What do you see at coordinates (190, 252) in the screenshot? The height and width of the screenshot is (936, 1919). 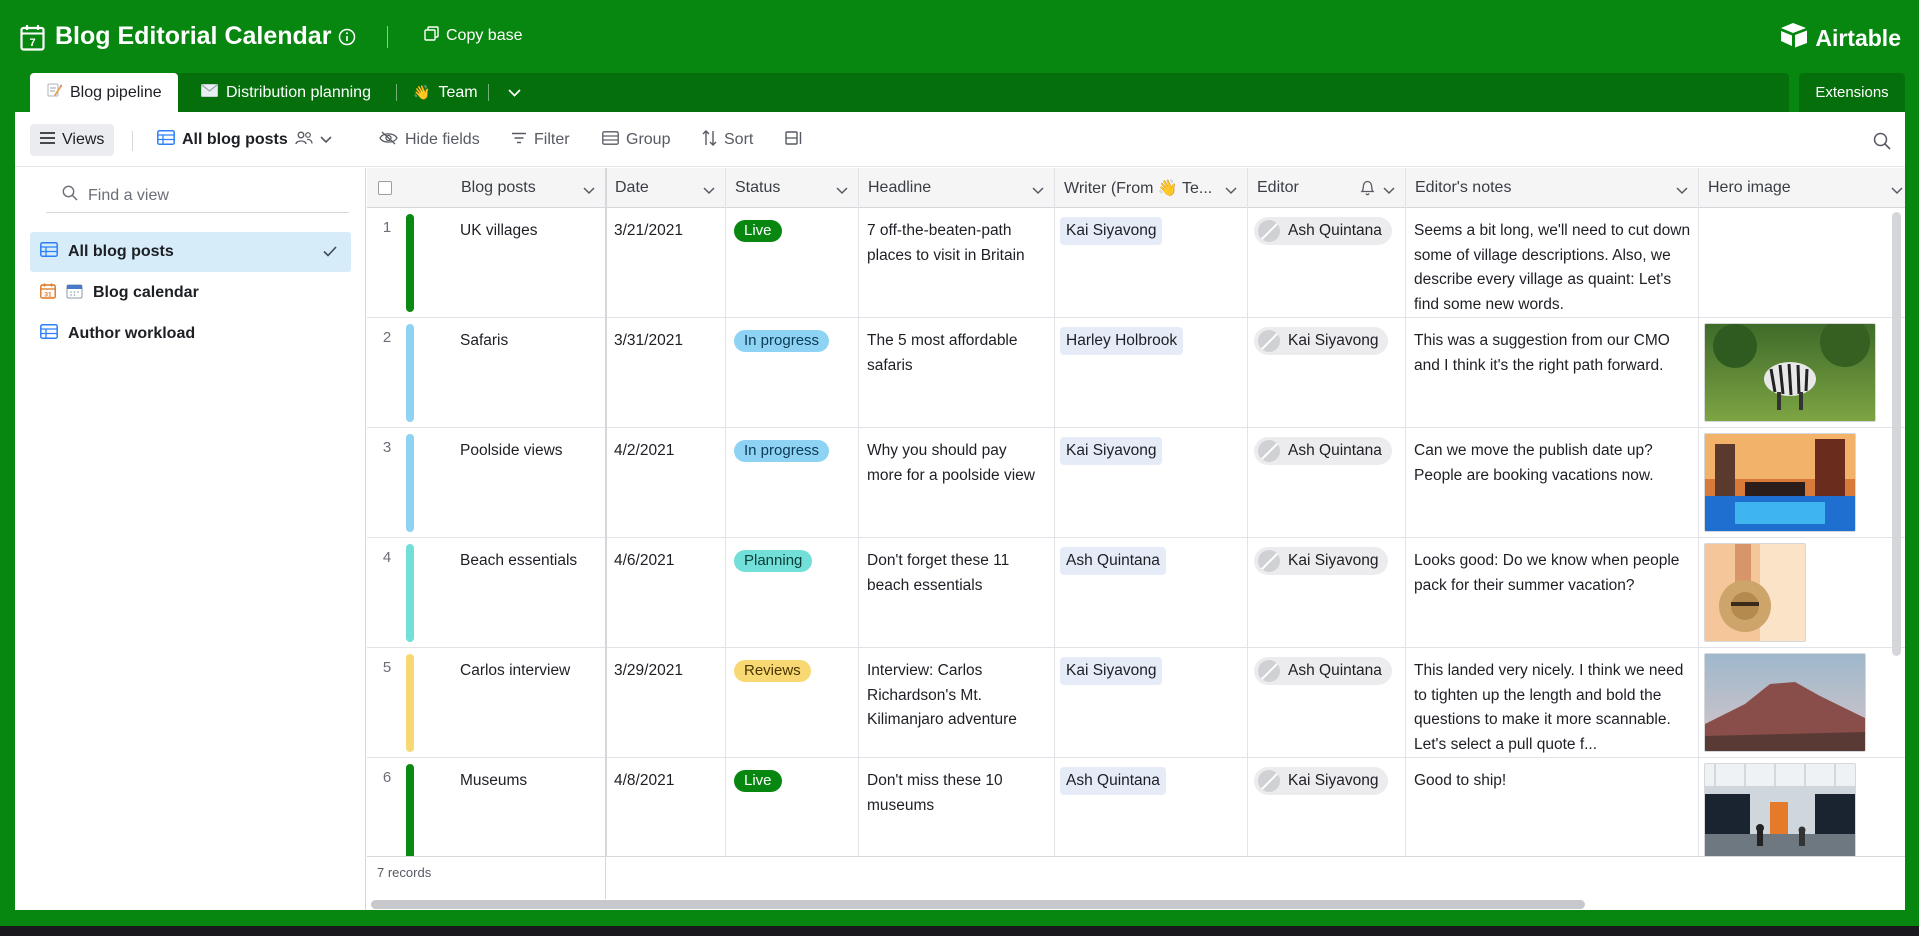 I see `sidebar-view-all-blog-posts: All blog posts` at bounding box center [190, 252].